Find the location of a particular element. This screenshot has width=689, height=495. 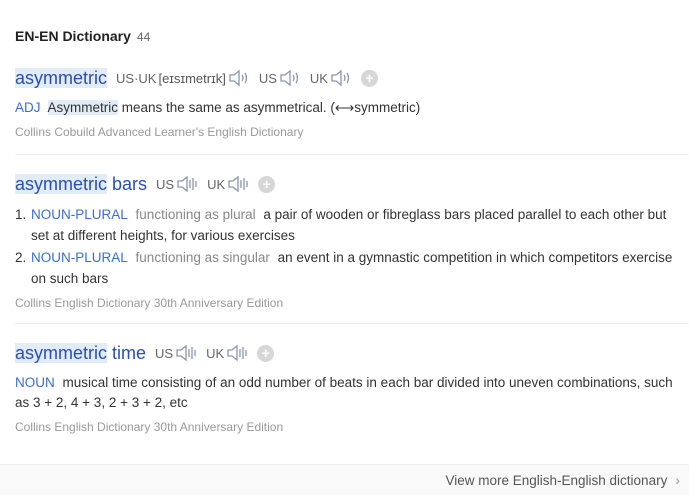

result-count: 44 is located at coordinates (143, 37).